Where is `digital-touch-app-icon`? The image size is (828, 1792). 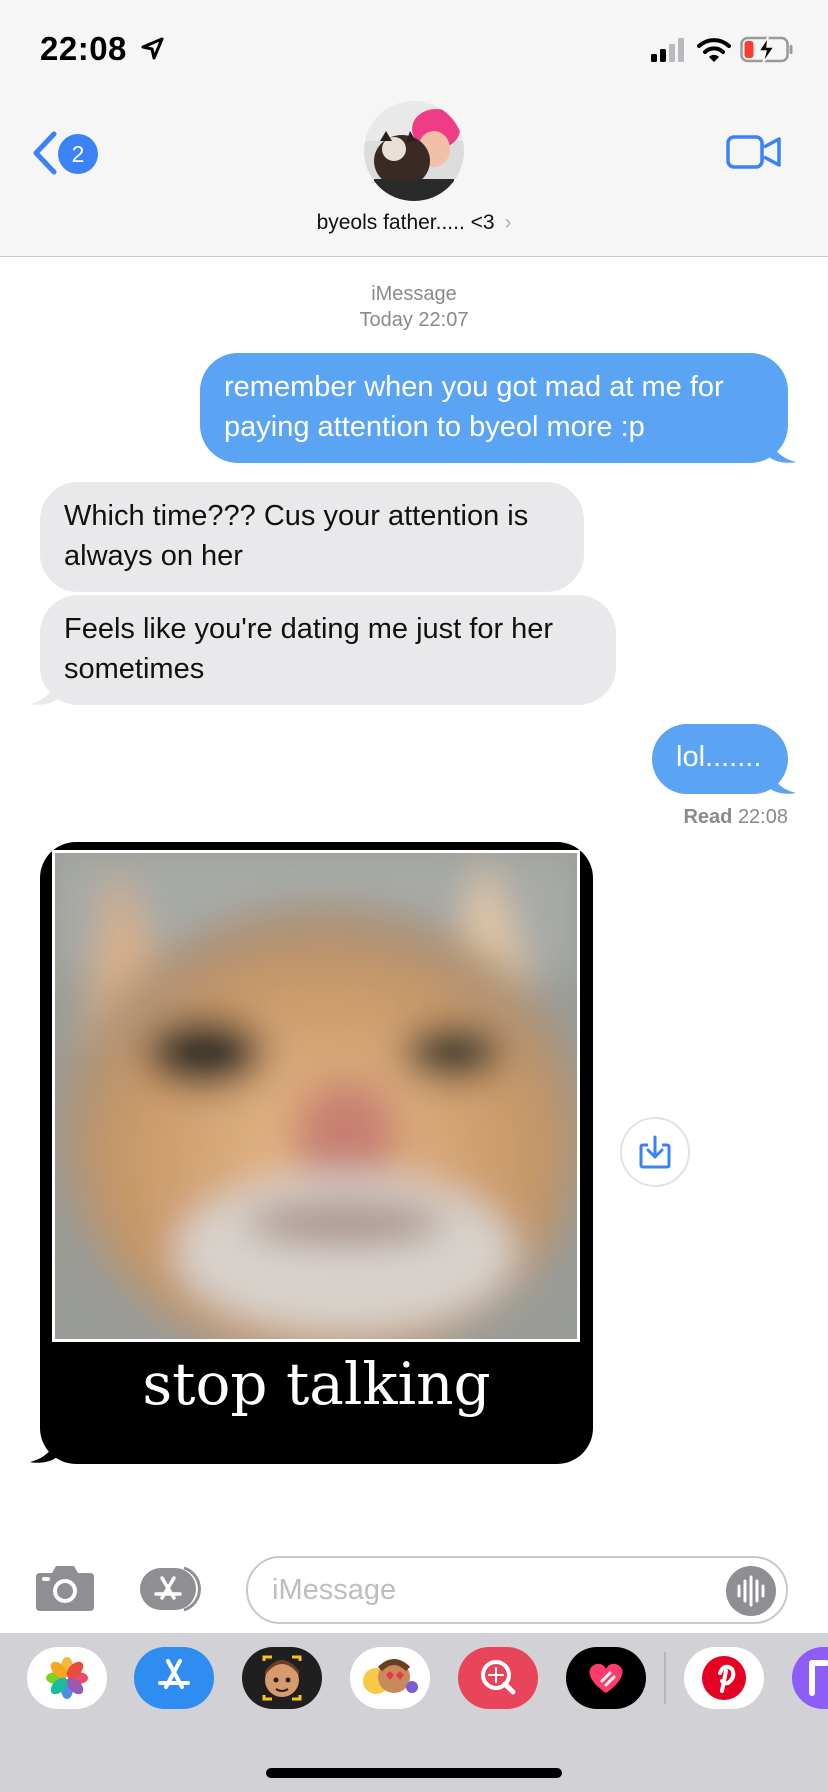 digital-touch-app-icon is located at coordinates (606, 1678).